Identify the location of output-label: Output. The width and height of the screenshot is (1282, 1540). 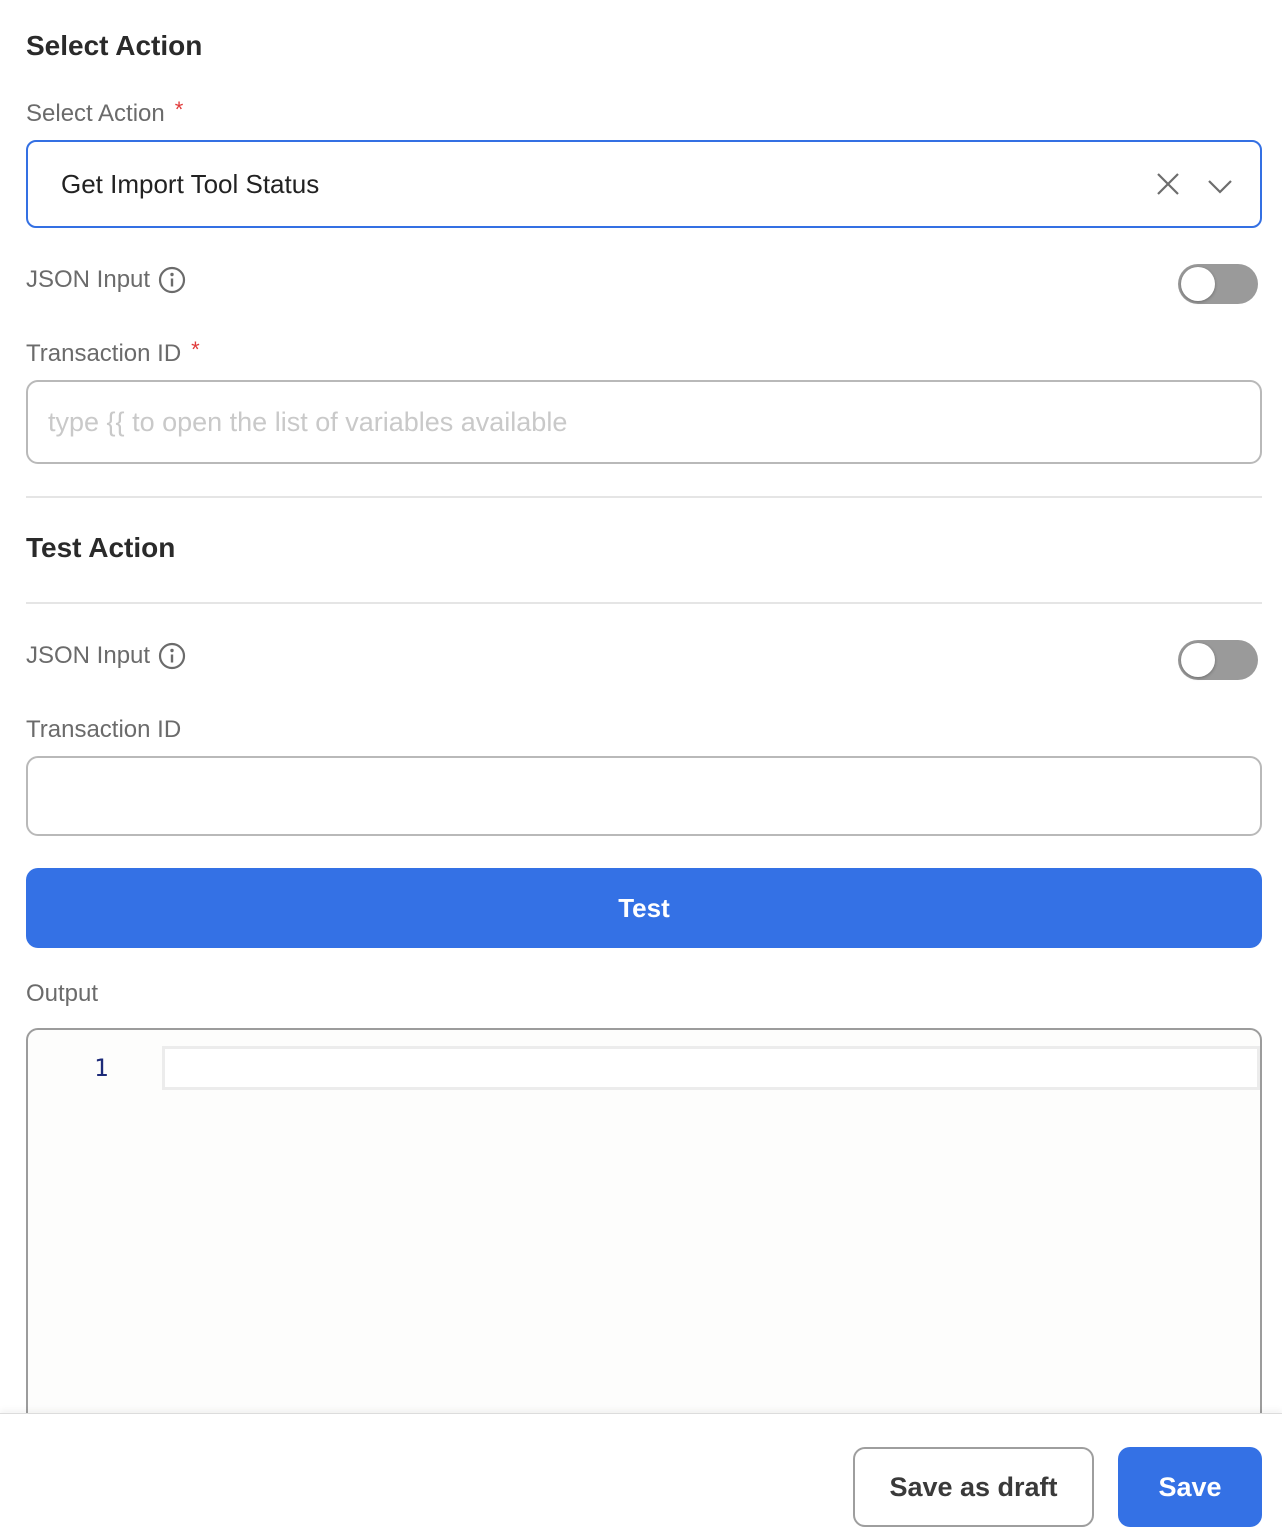
(62, 993).